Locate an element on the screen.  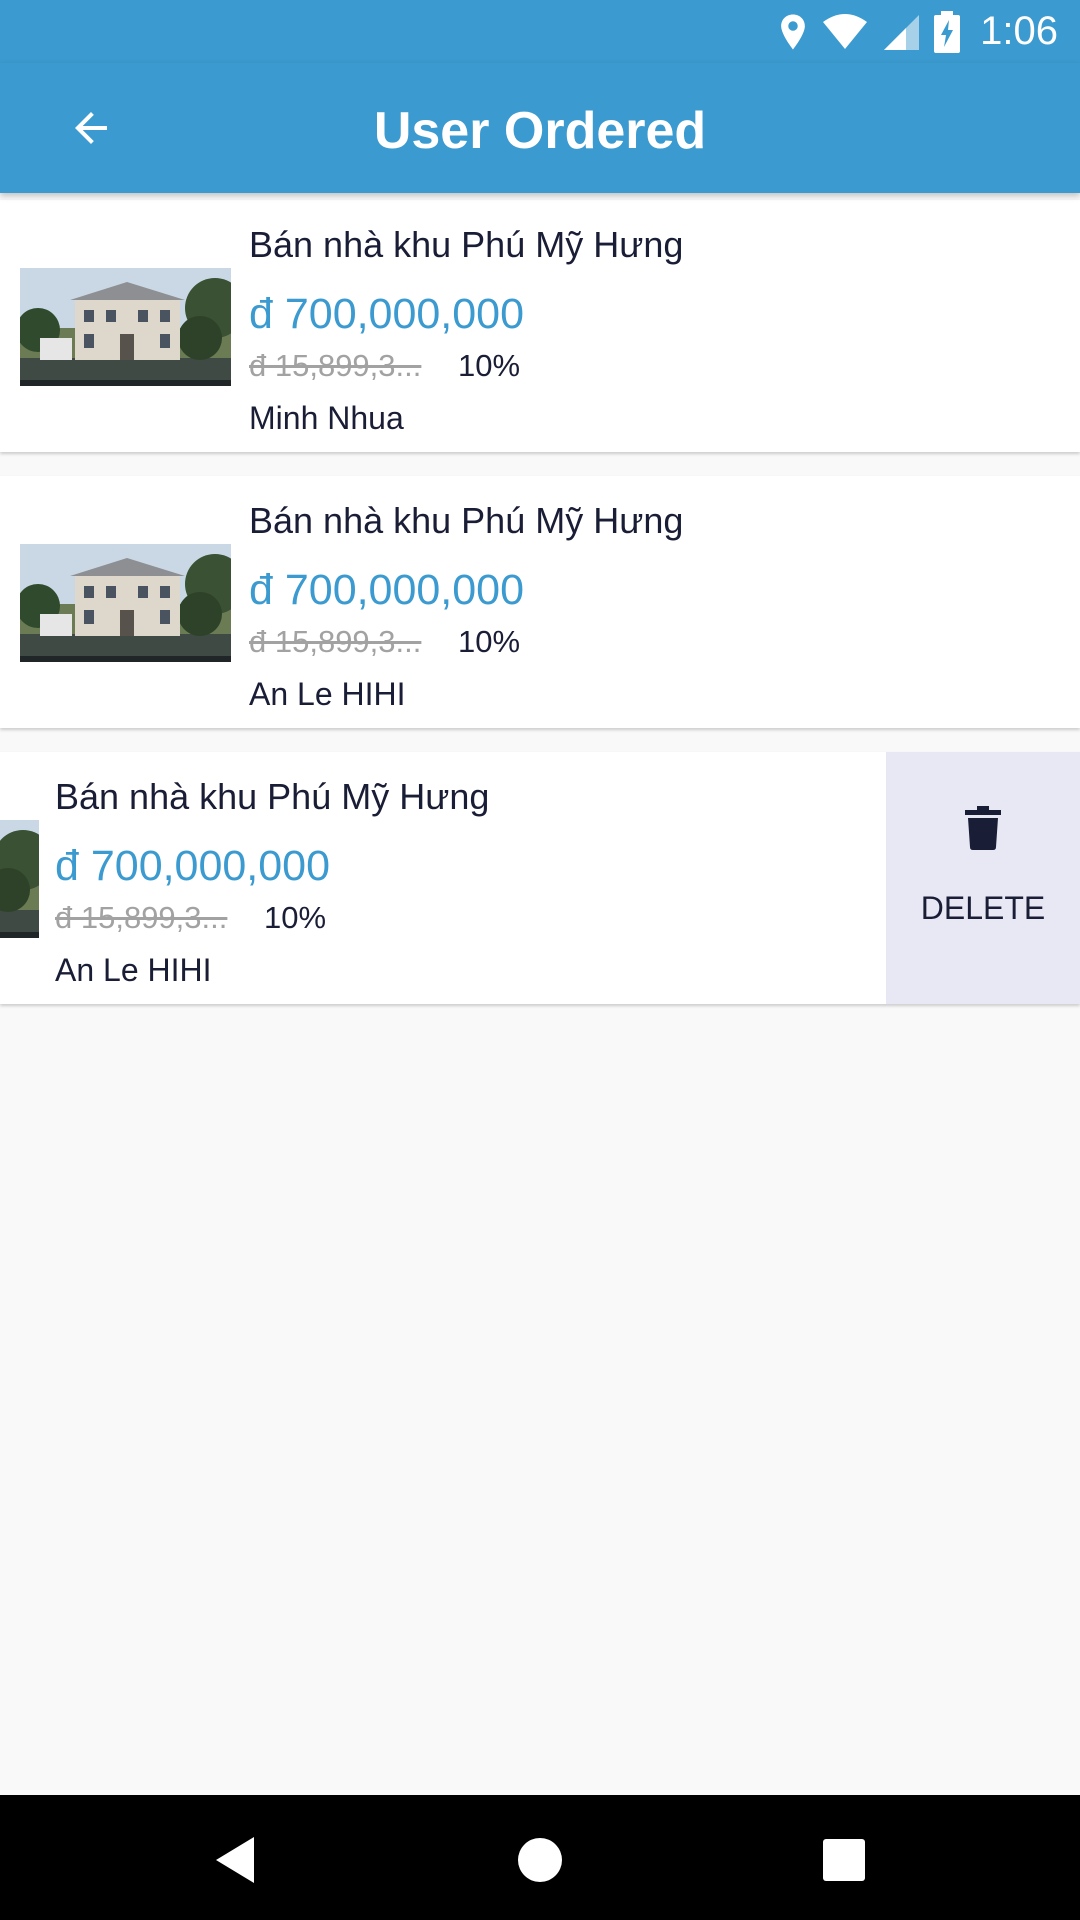
nav-back-icon is located at coordinates (235, 1860).